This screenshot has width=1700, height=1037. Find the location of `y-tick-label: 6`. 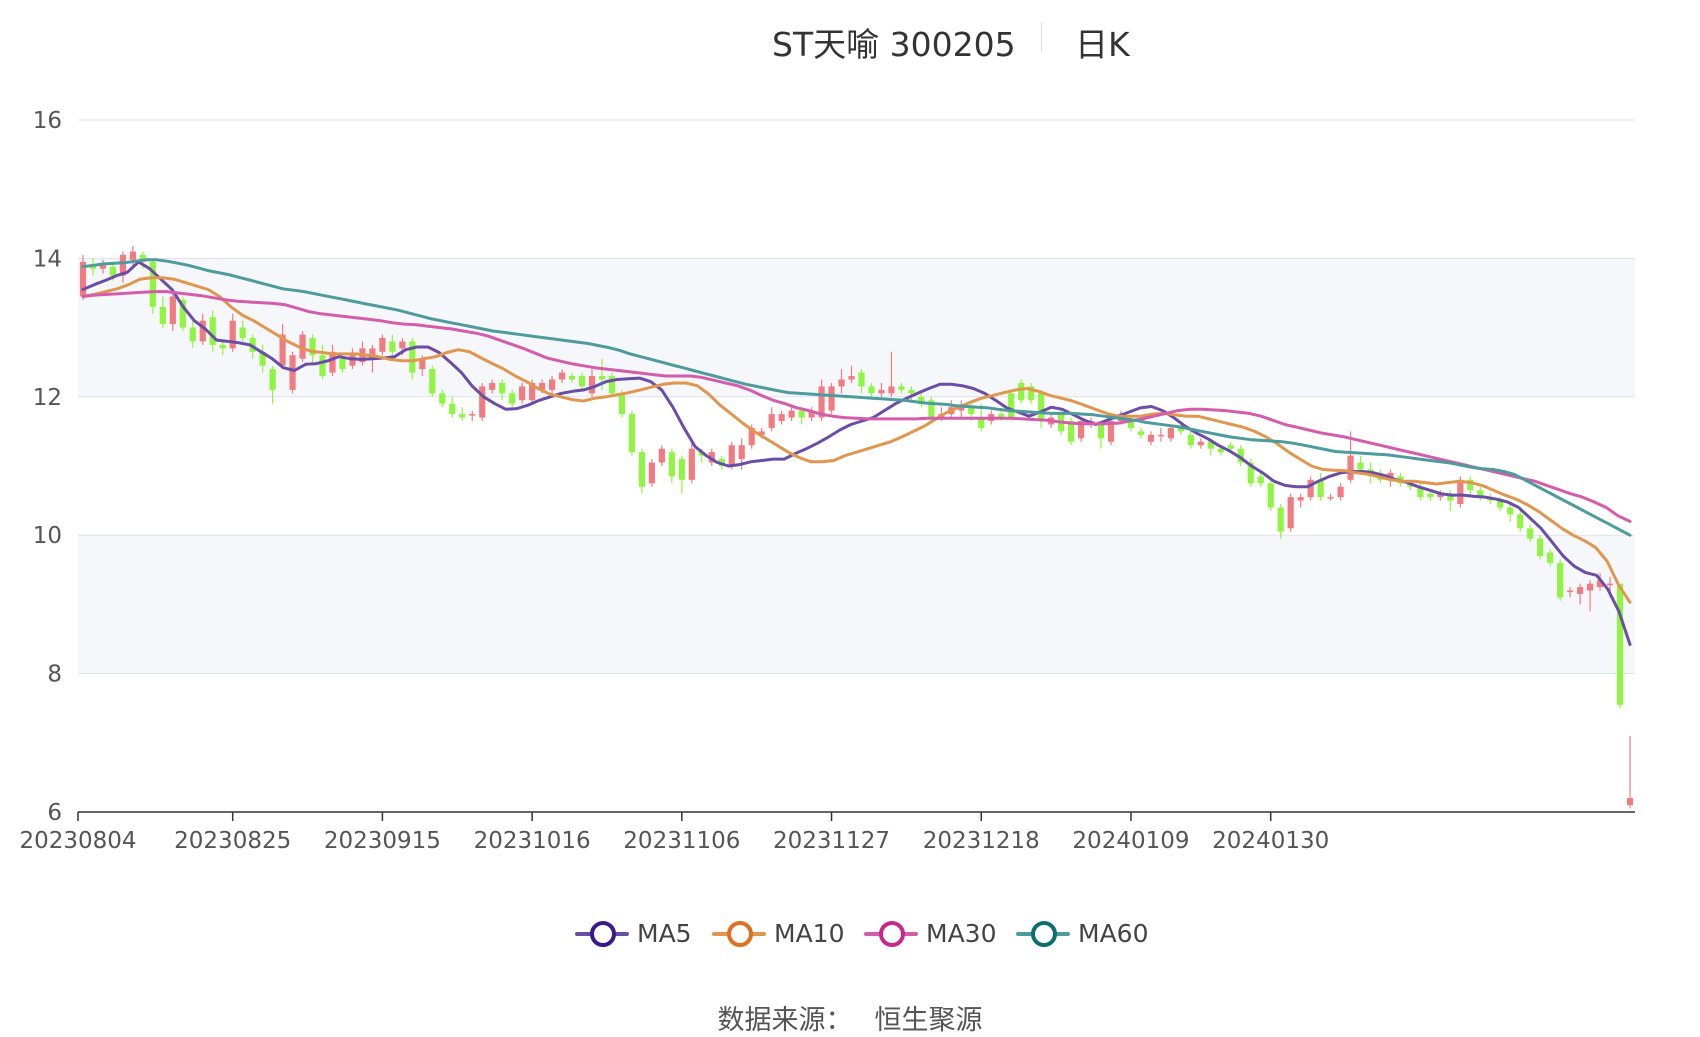

y-tick-label: 6 is located at coordinates (54, 813).